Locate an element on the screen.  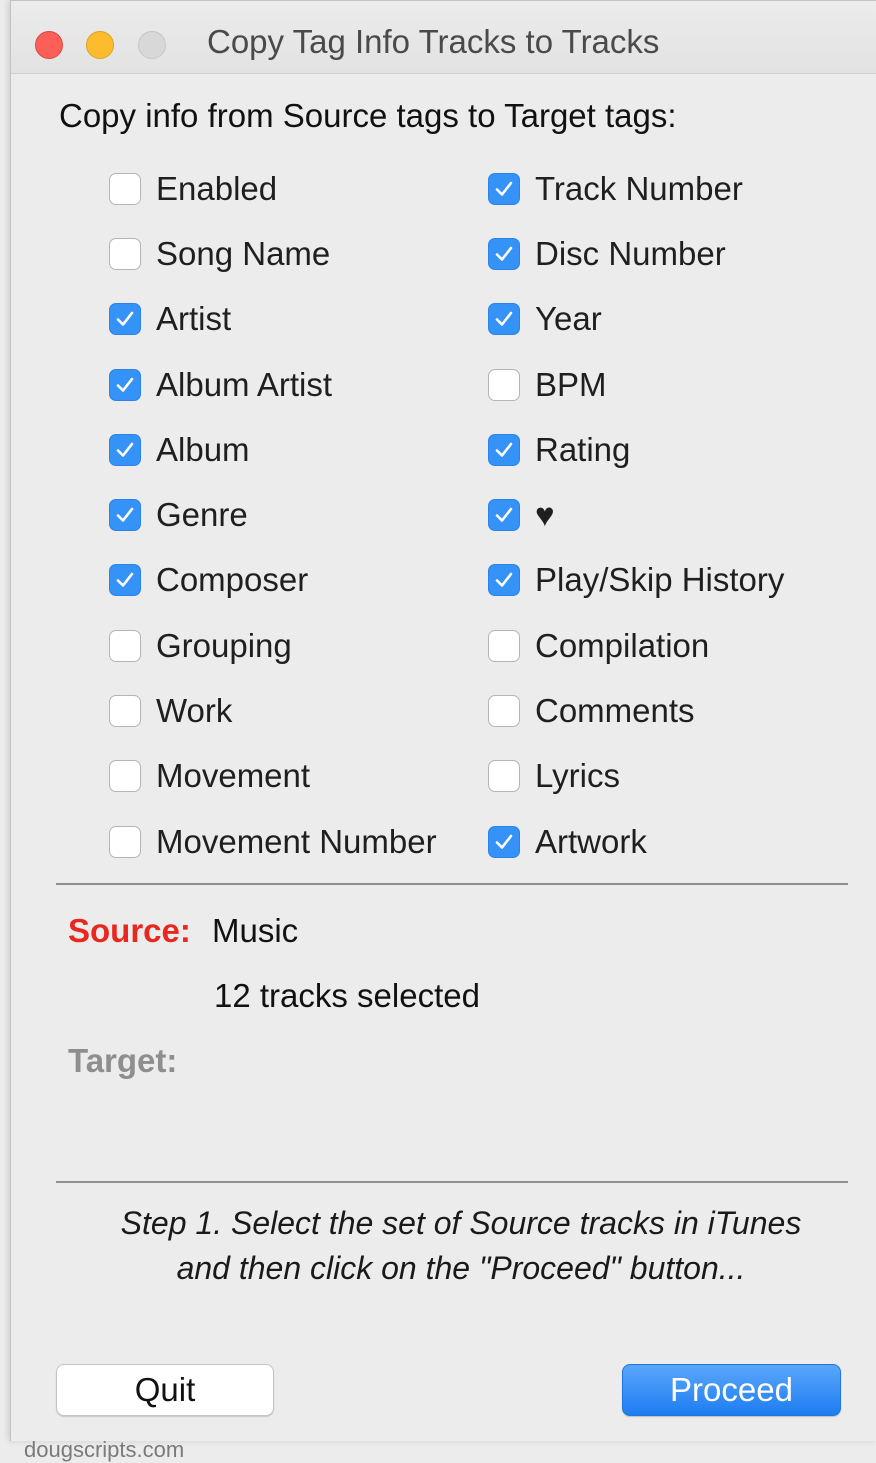
option-label: Track Number is located at coordinates (639, 188).